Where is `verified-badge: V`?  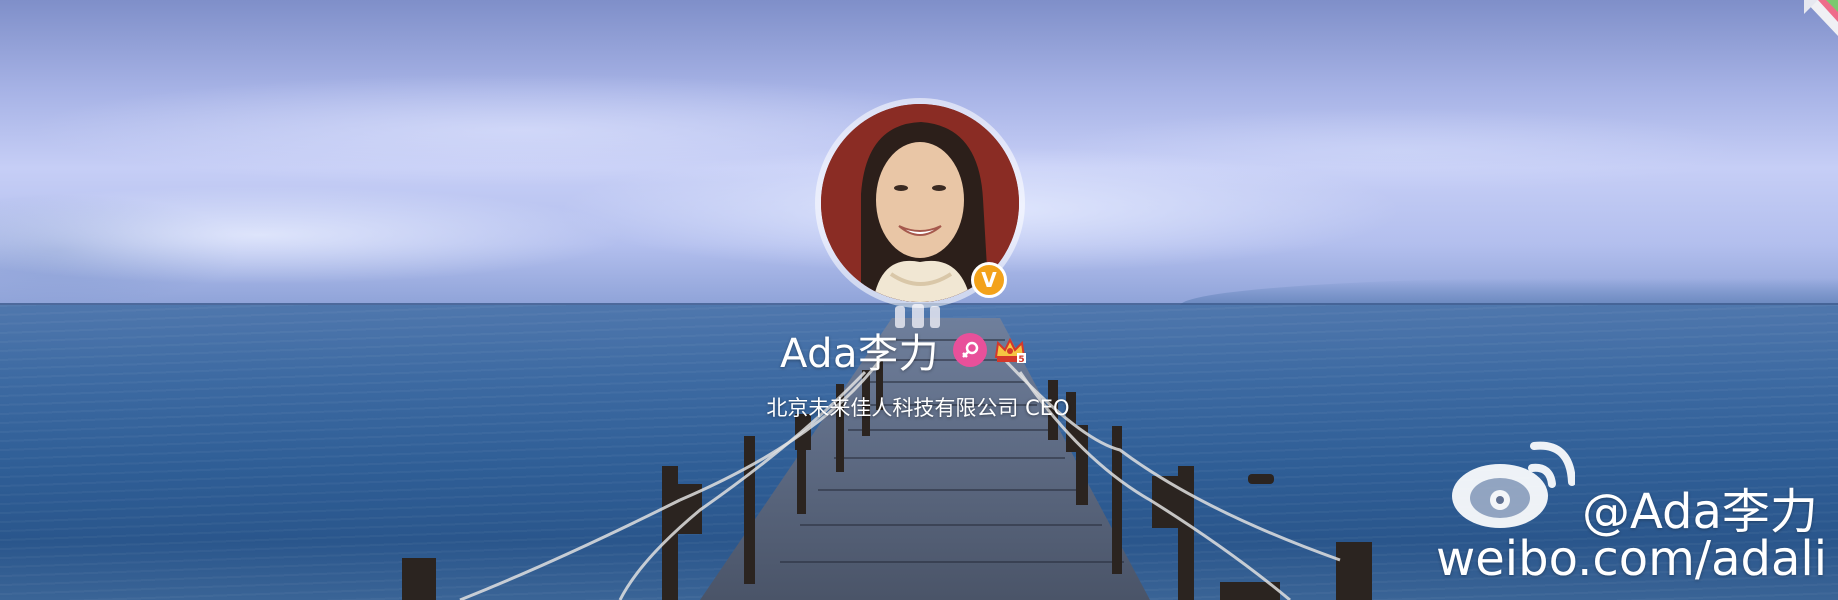
verified-badge: V is located at coordinates (989, 280).